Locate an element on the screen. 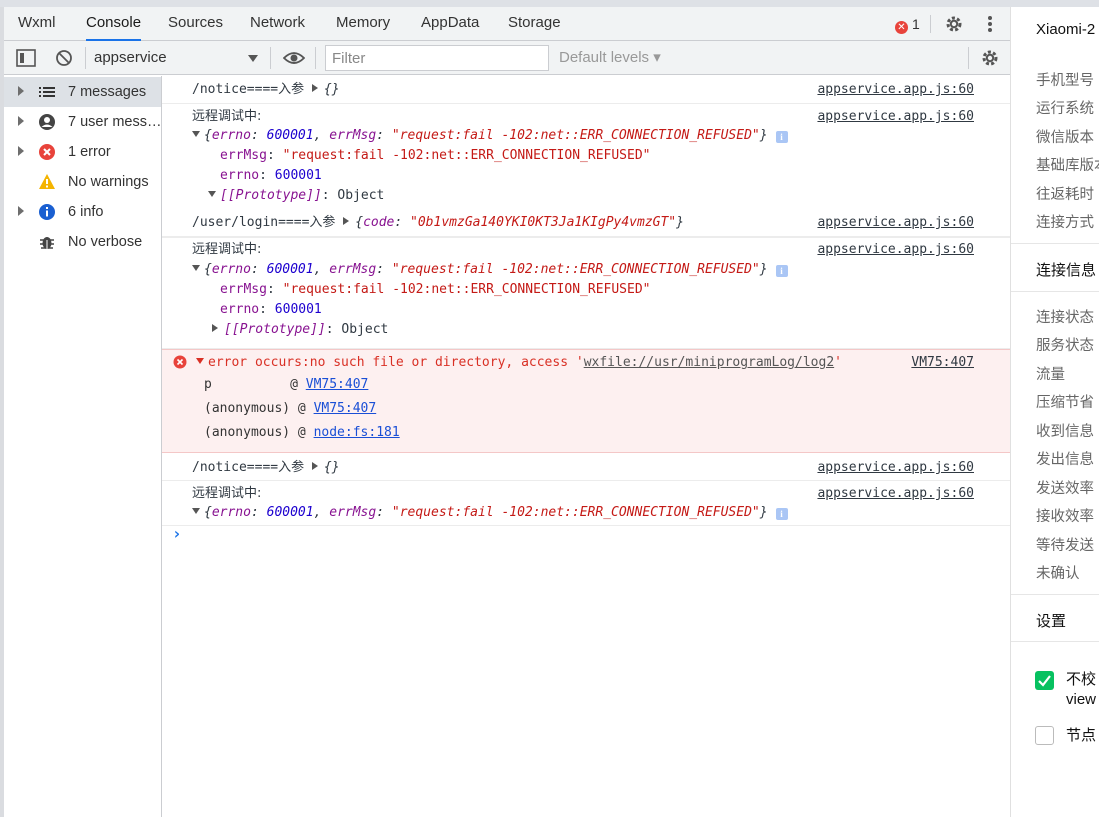  chevron-down-icon is located at coordinates (253, 58).